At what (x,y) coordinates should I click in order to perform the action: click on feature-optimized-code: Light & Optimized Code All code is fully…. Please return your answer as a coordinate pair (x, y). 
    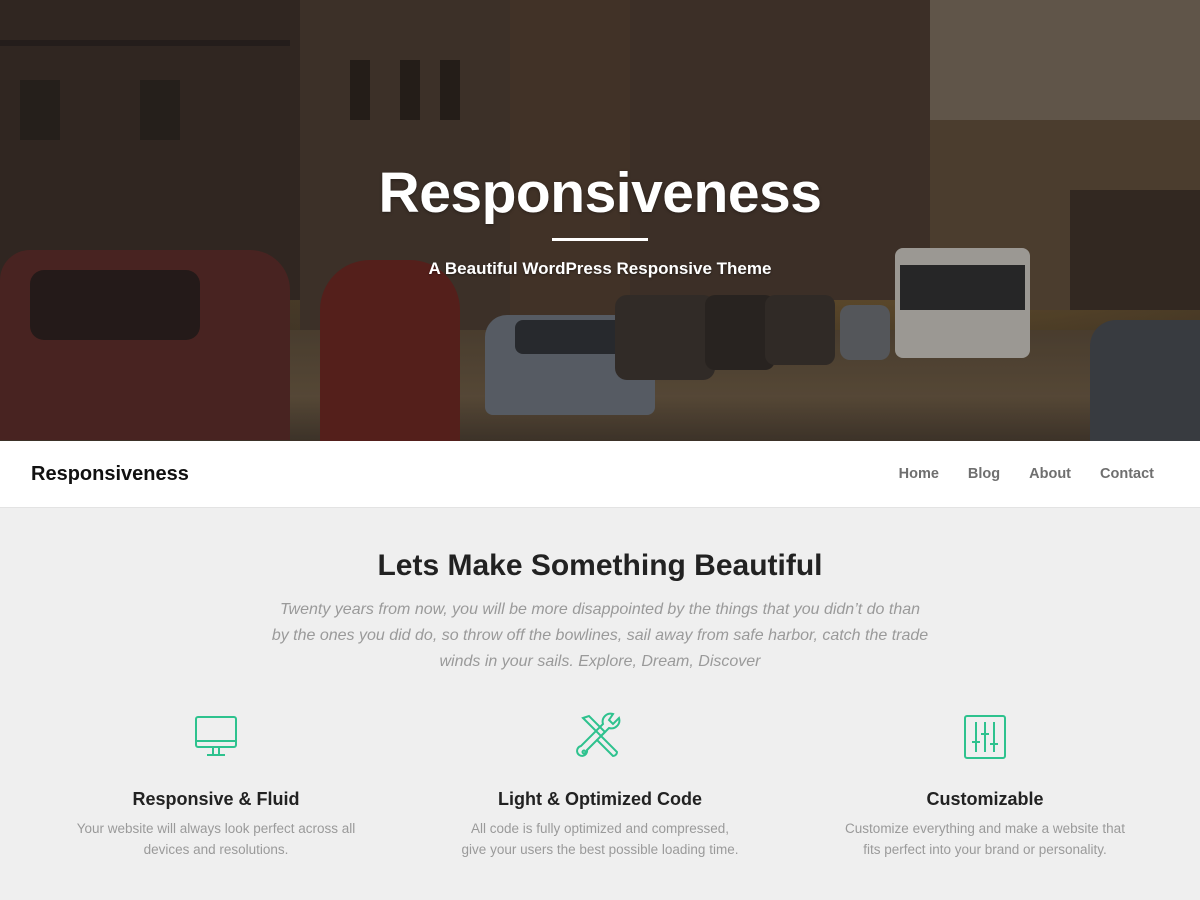
    Looking at the image, I should click on (600, 786).